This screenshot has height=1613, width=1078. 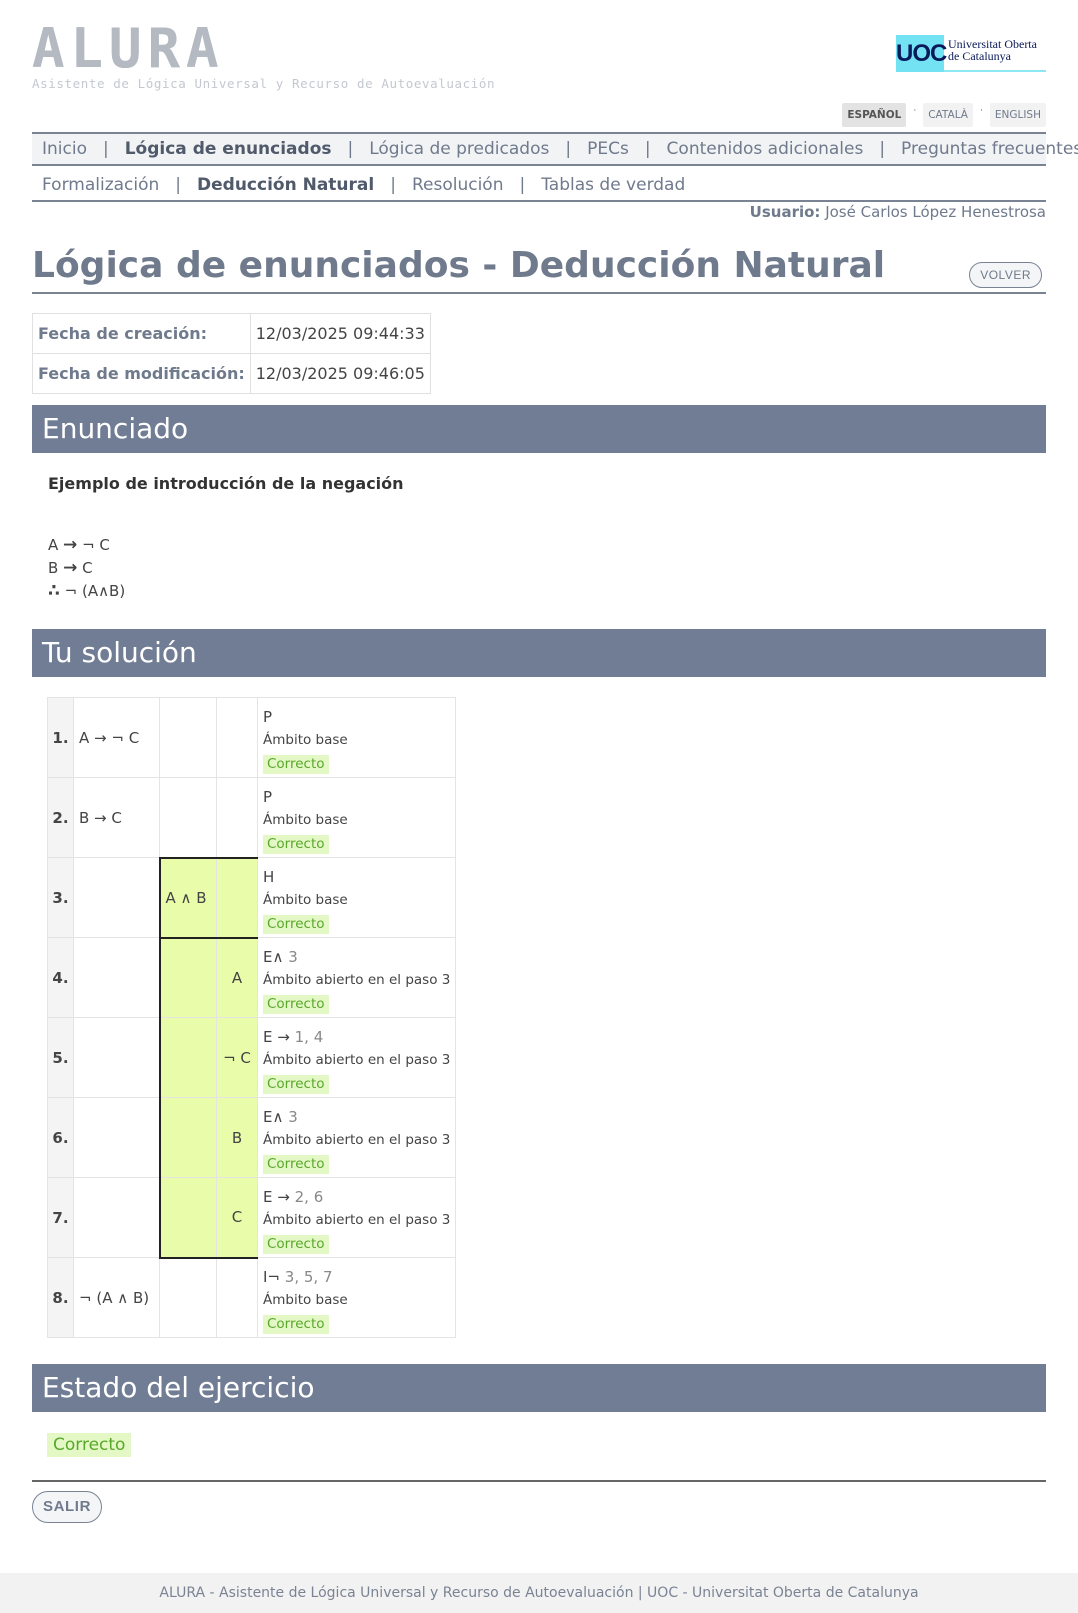 I want to click on nav-logica-enunciados: Lógica de enunciados, so click(x=228, y=149).